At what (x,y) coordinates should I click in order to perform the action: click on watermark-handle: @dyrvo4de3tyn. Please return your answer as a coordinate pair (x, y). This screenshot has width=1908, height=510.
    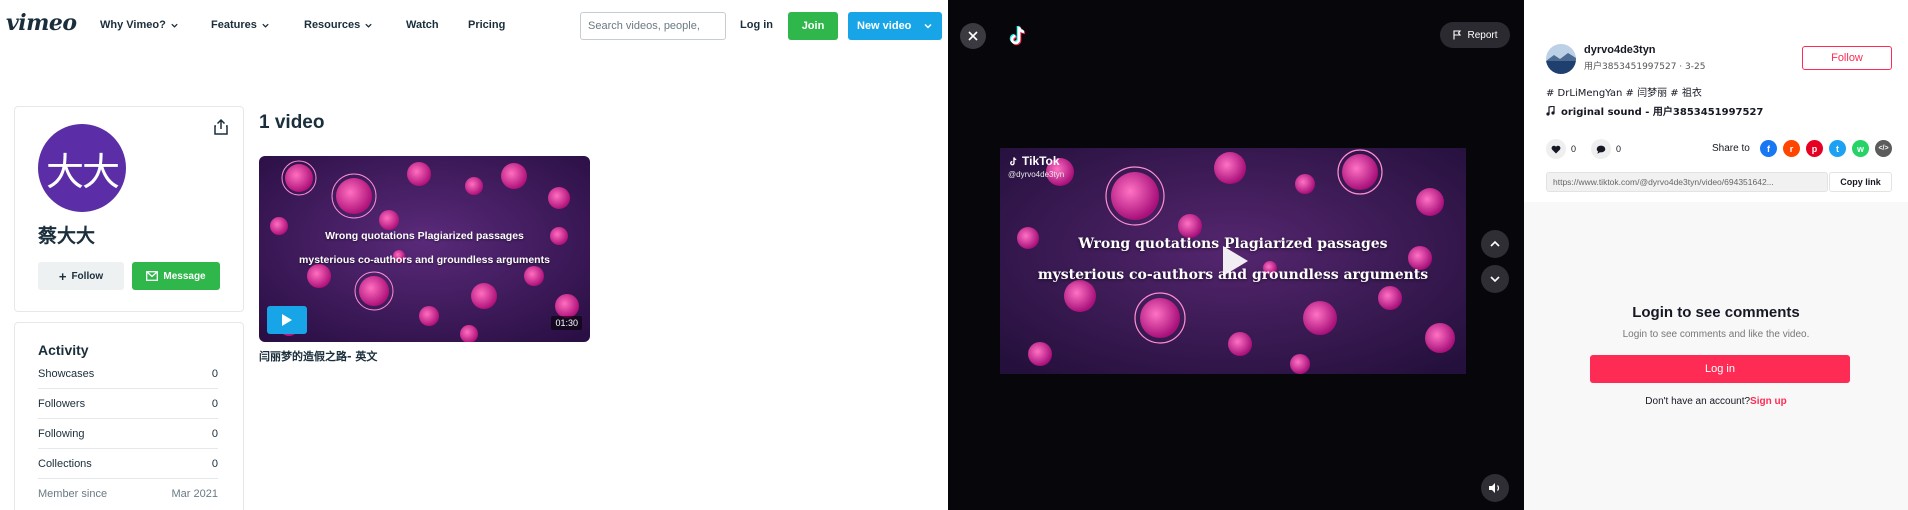
    Looking at the image, I should click on (1036, 174).